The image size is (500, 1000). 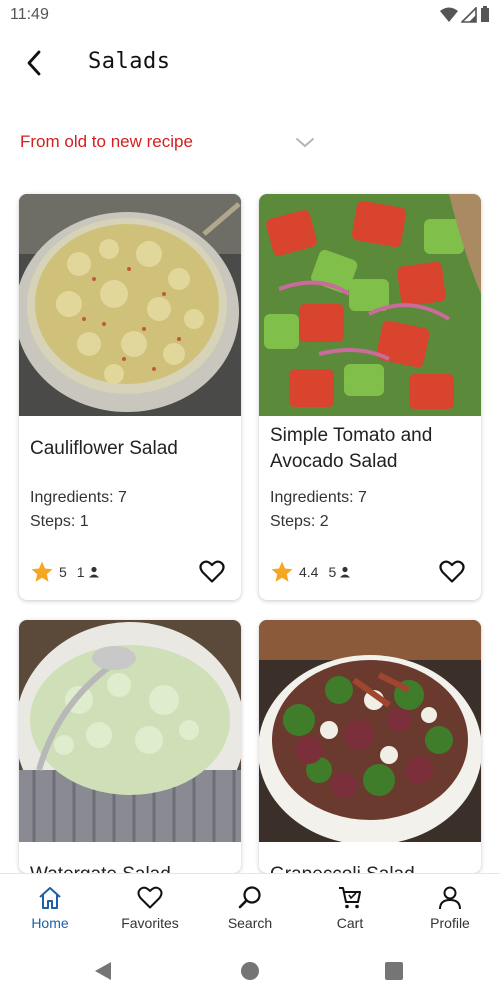 I want to click on nav-label: Profile, so click(x=450, y=923).